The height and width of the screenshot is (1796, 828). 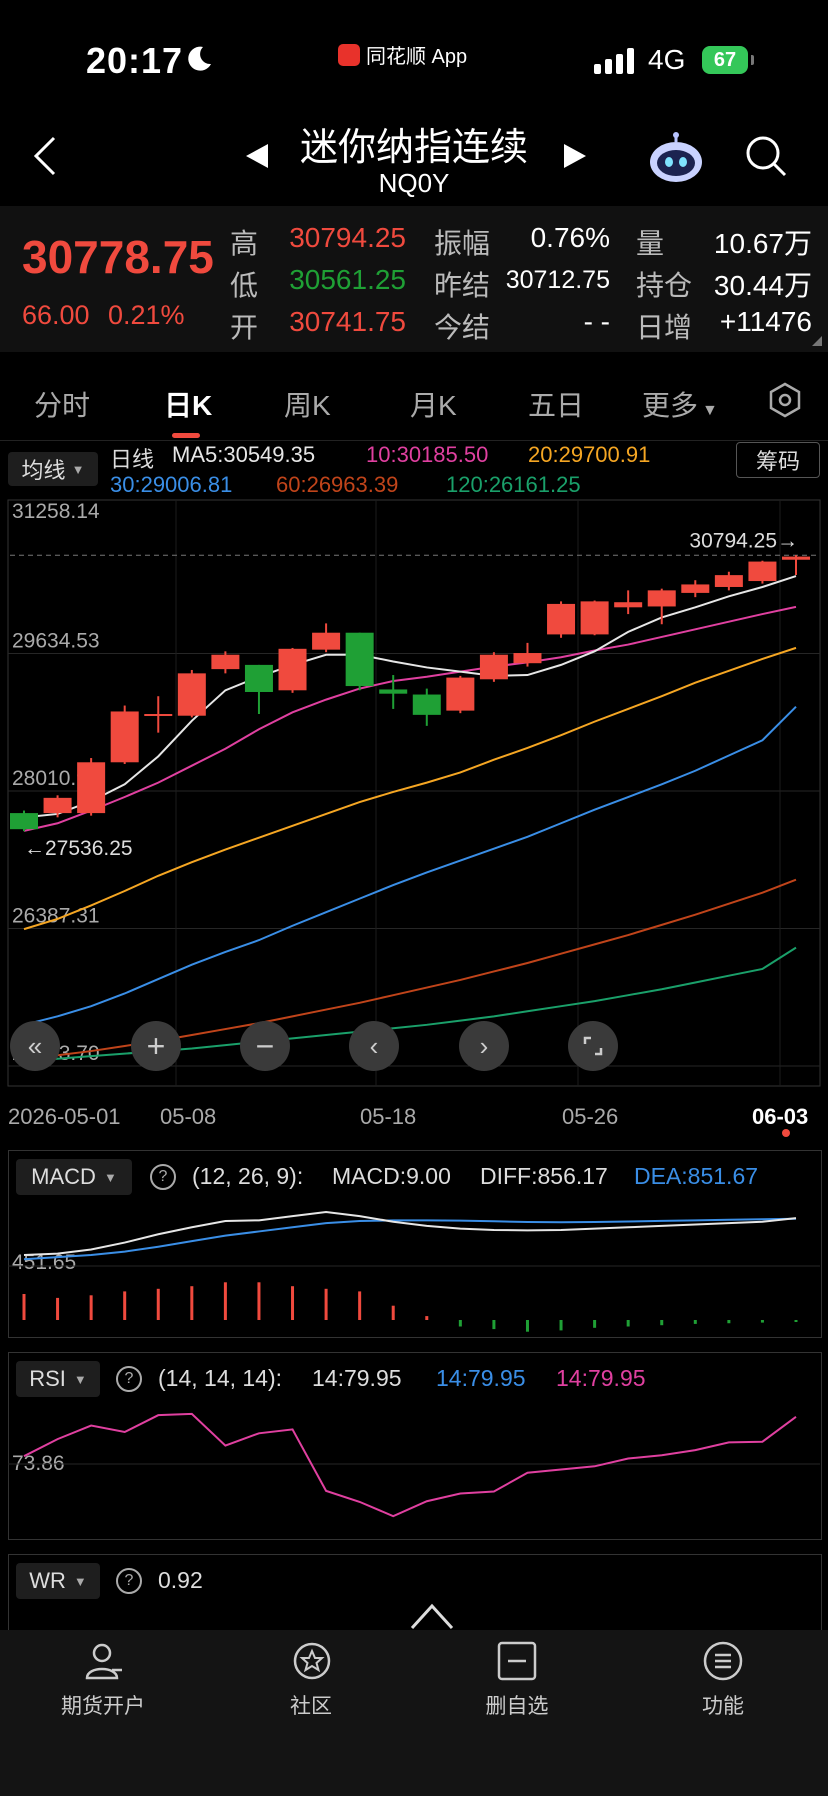 What do you see at coordinates (265, 1046) in the screenshot?
I see `zoom-out-button: −` at bounding box center [265, 1046].